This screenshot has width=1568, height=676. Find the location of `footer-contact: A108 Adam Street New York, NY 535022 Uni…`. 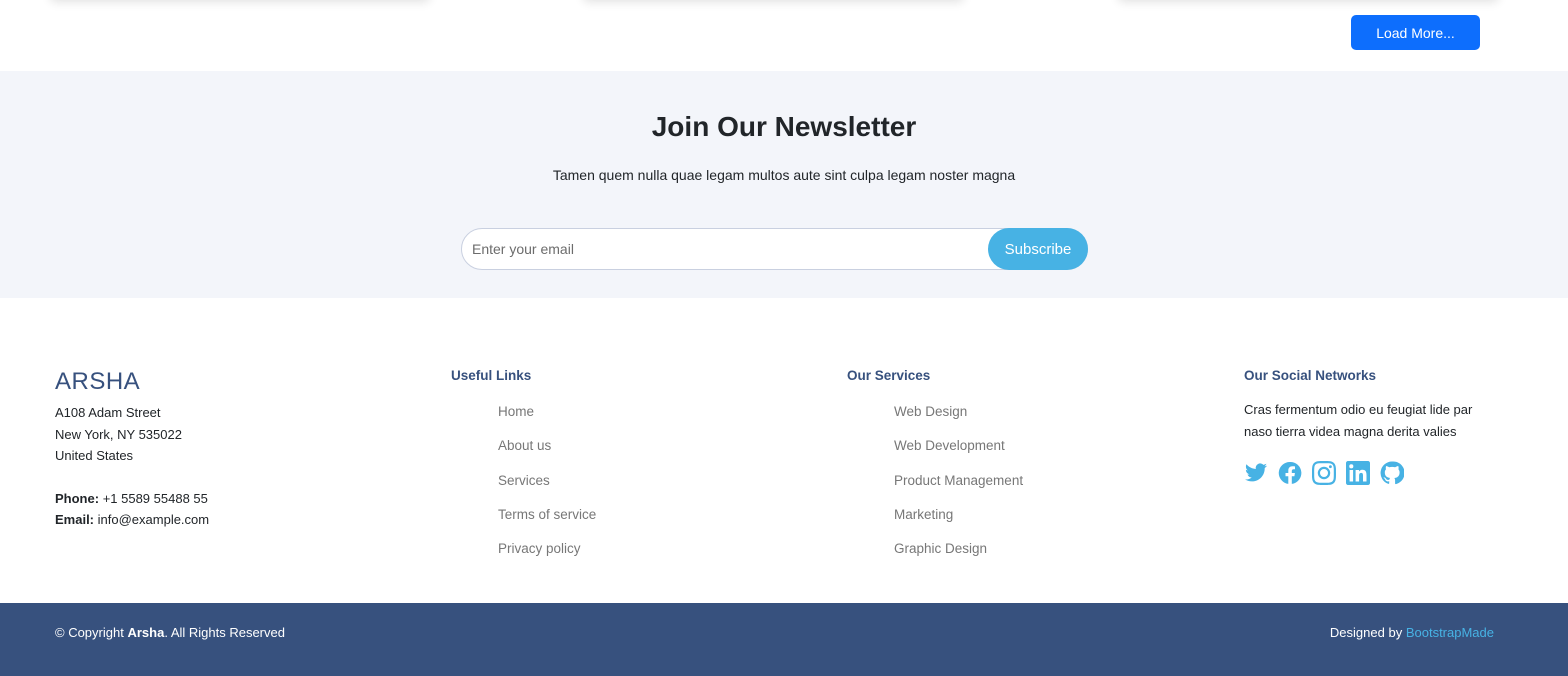

footer-contact: A108 Adam Street New York, NY 535022 Uni… is located at coordinates (132, 466).